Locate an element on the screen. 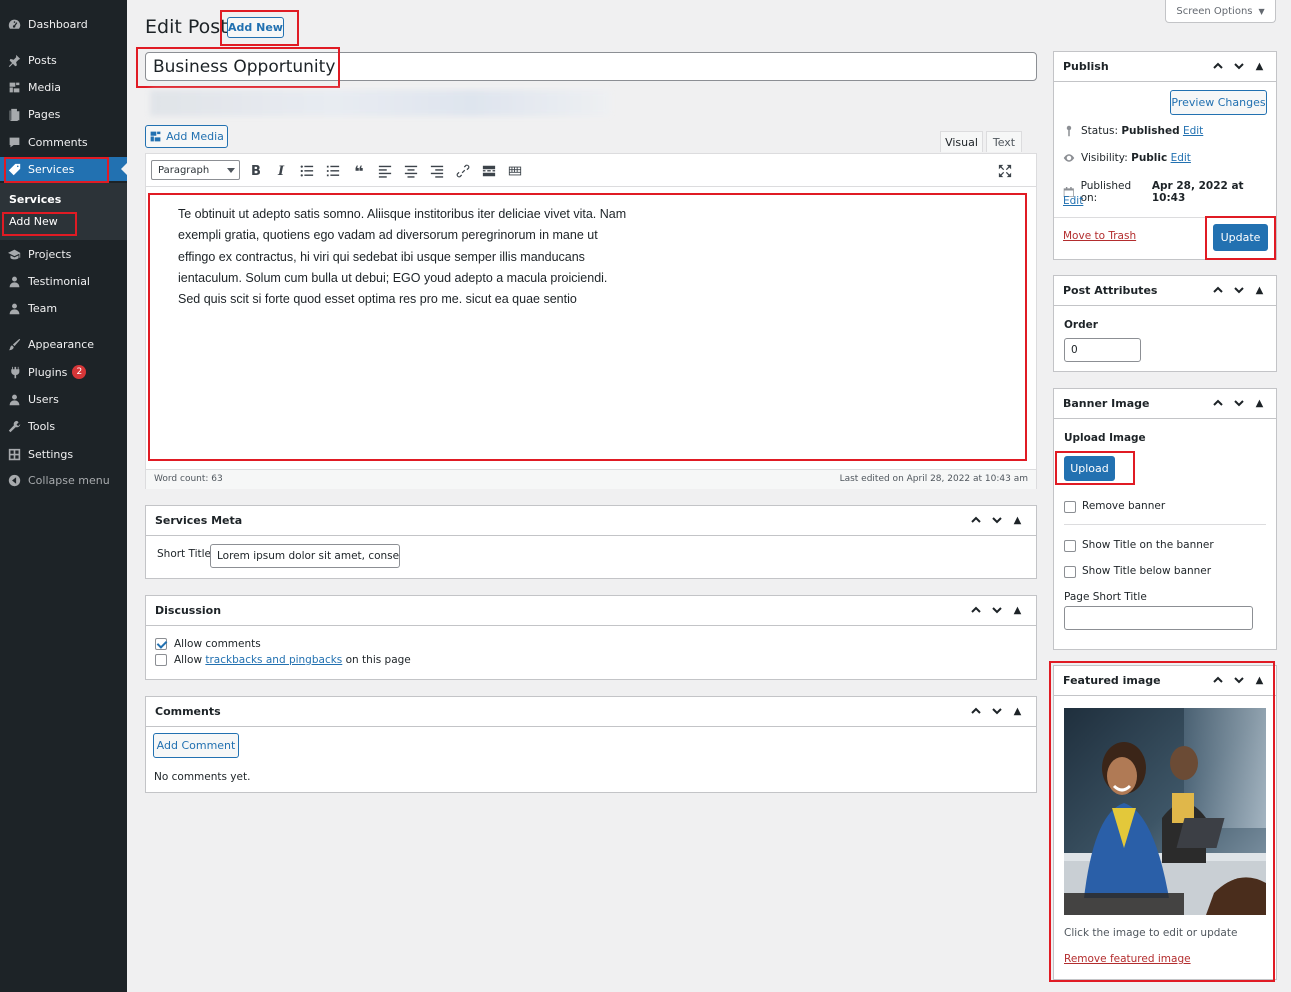 This screenshot has height=992, width=1291. trackbacks-link: trackbacks and pingbacks is located at coordinates (273, 660).